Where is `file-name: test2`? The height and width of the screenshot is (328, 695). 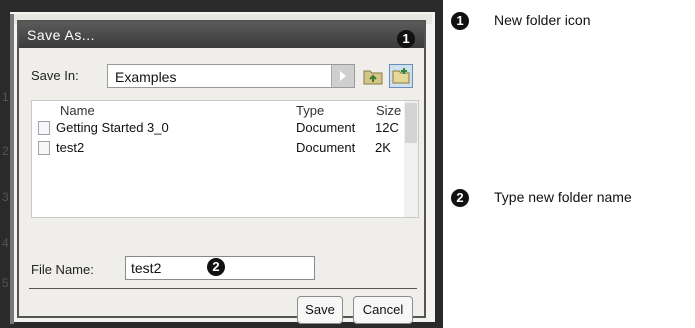
file-name: test2 is located at coordinates (70, 147).